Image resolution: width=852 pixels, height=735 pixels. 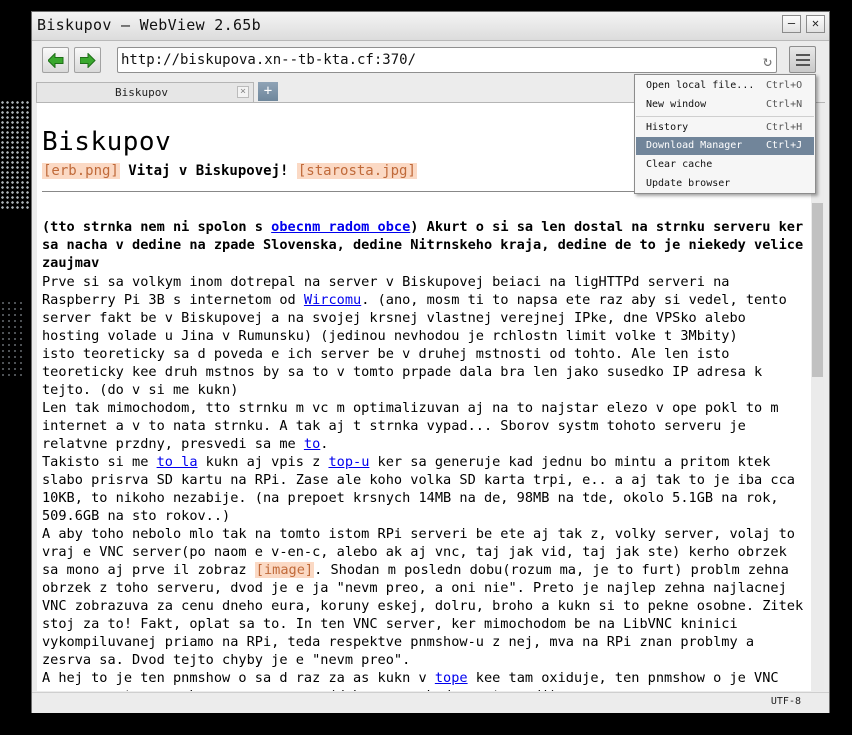 What do you see at coordinates (667, 127) in the screenshot?
I see `menu-item-label: History` at bounding box center [667, 127].